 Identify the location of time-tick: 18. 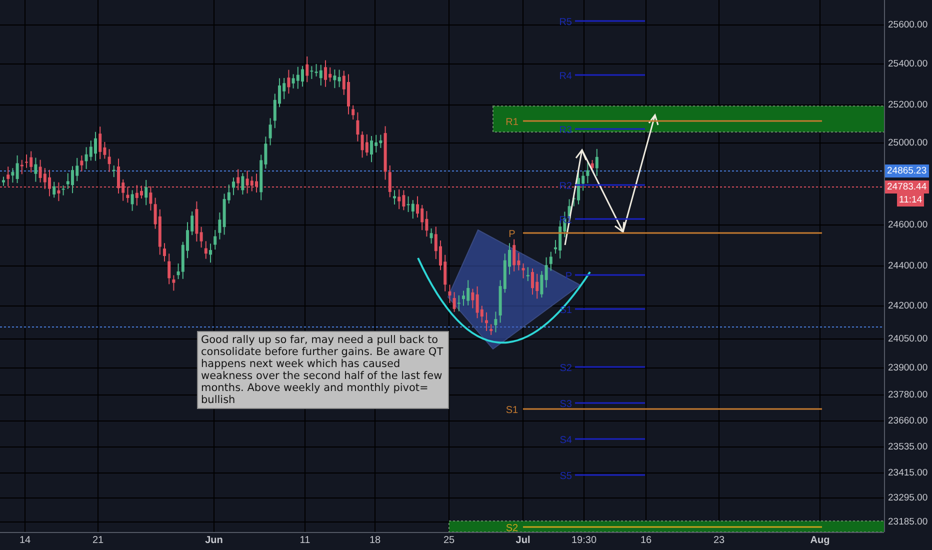
(375, 540).